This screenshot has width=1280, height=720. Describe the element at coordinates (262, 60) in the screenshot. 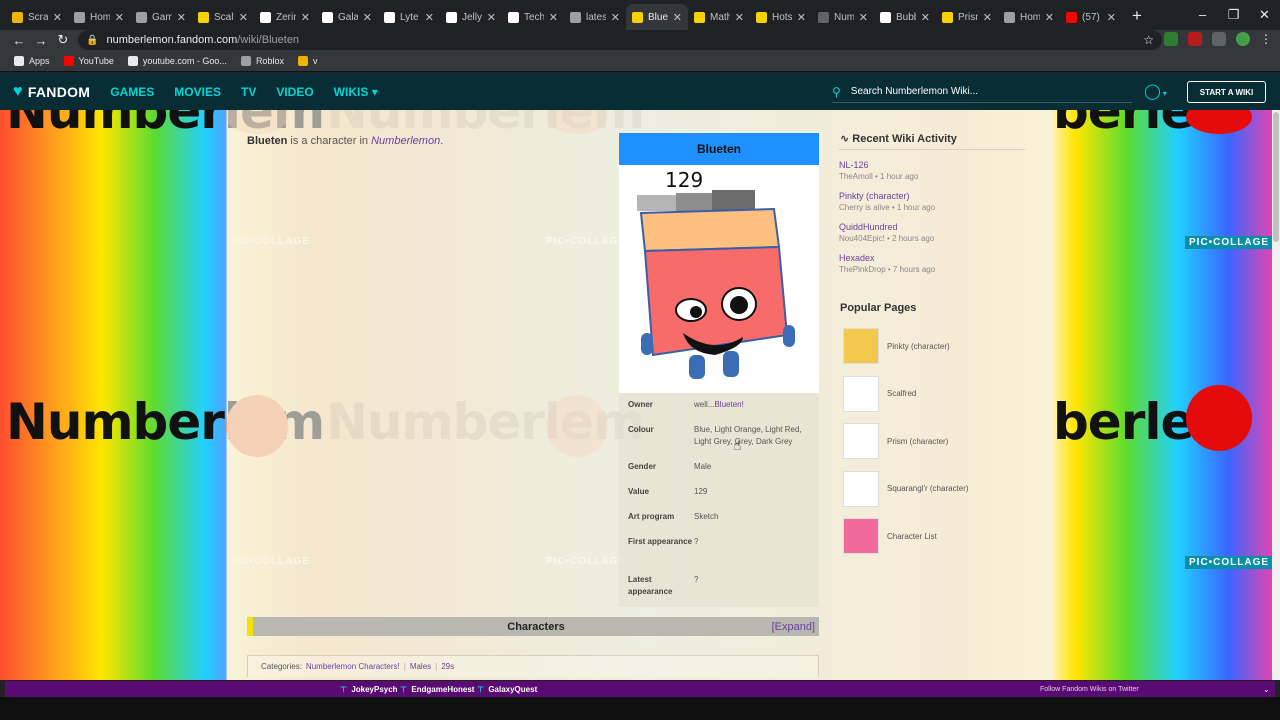

I see `bookmark-item: Roblox` at that location.